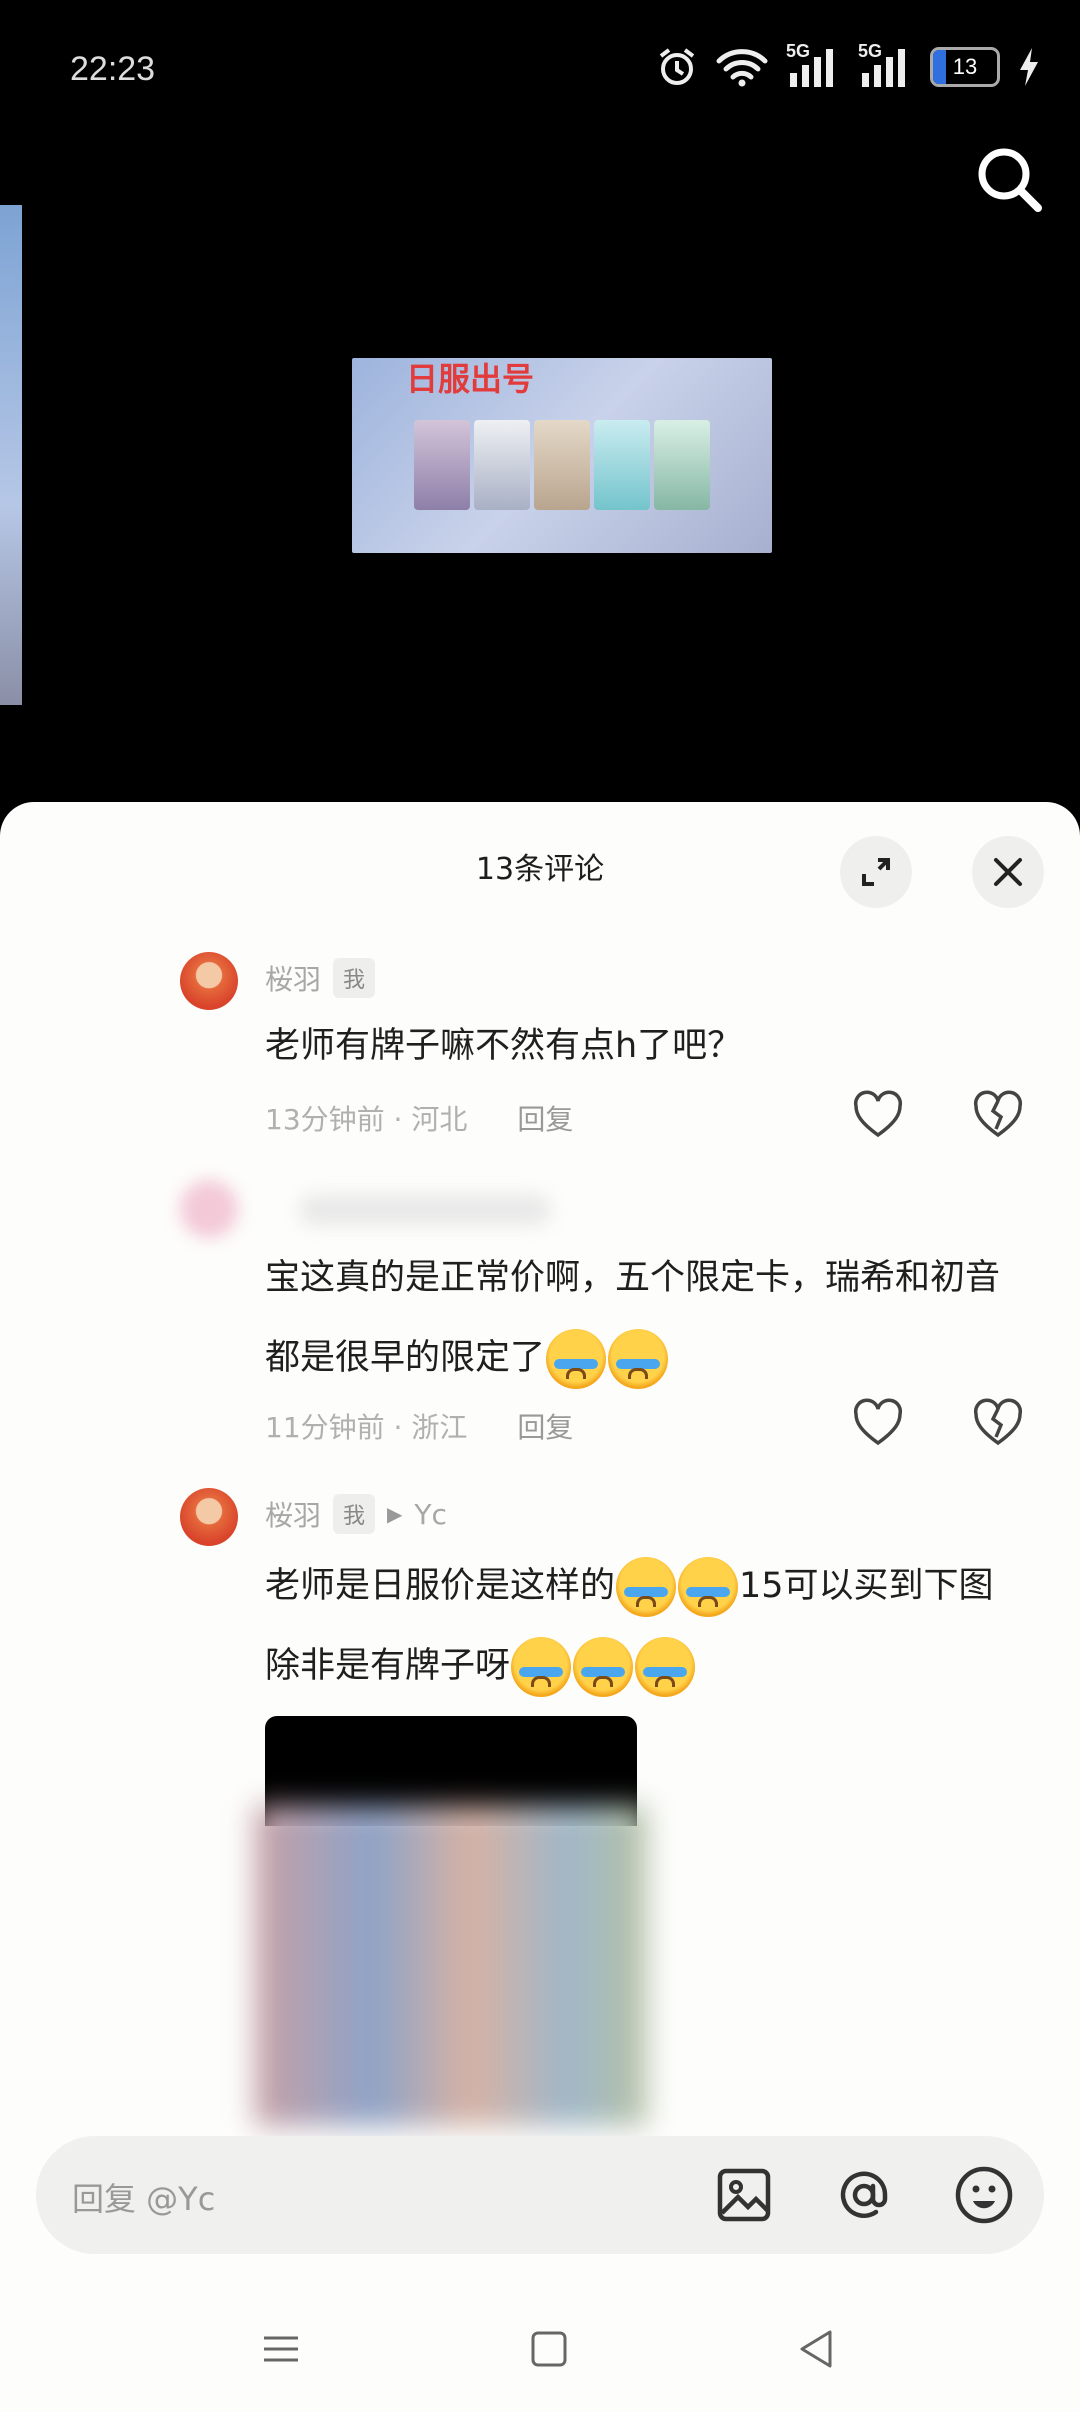  I want to click on expand-button, so click(876, 872).